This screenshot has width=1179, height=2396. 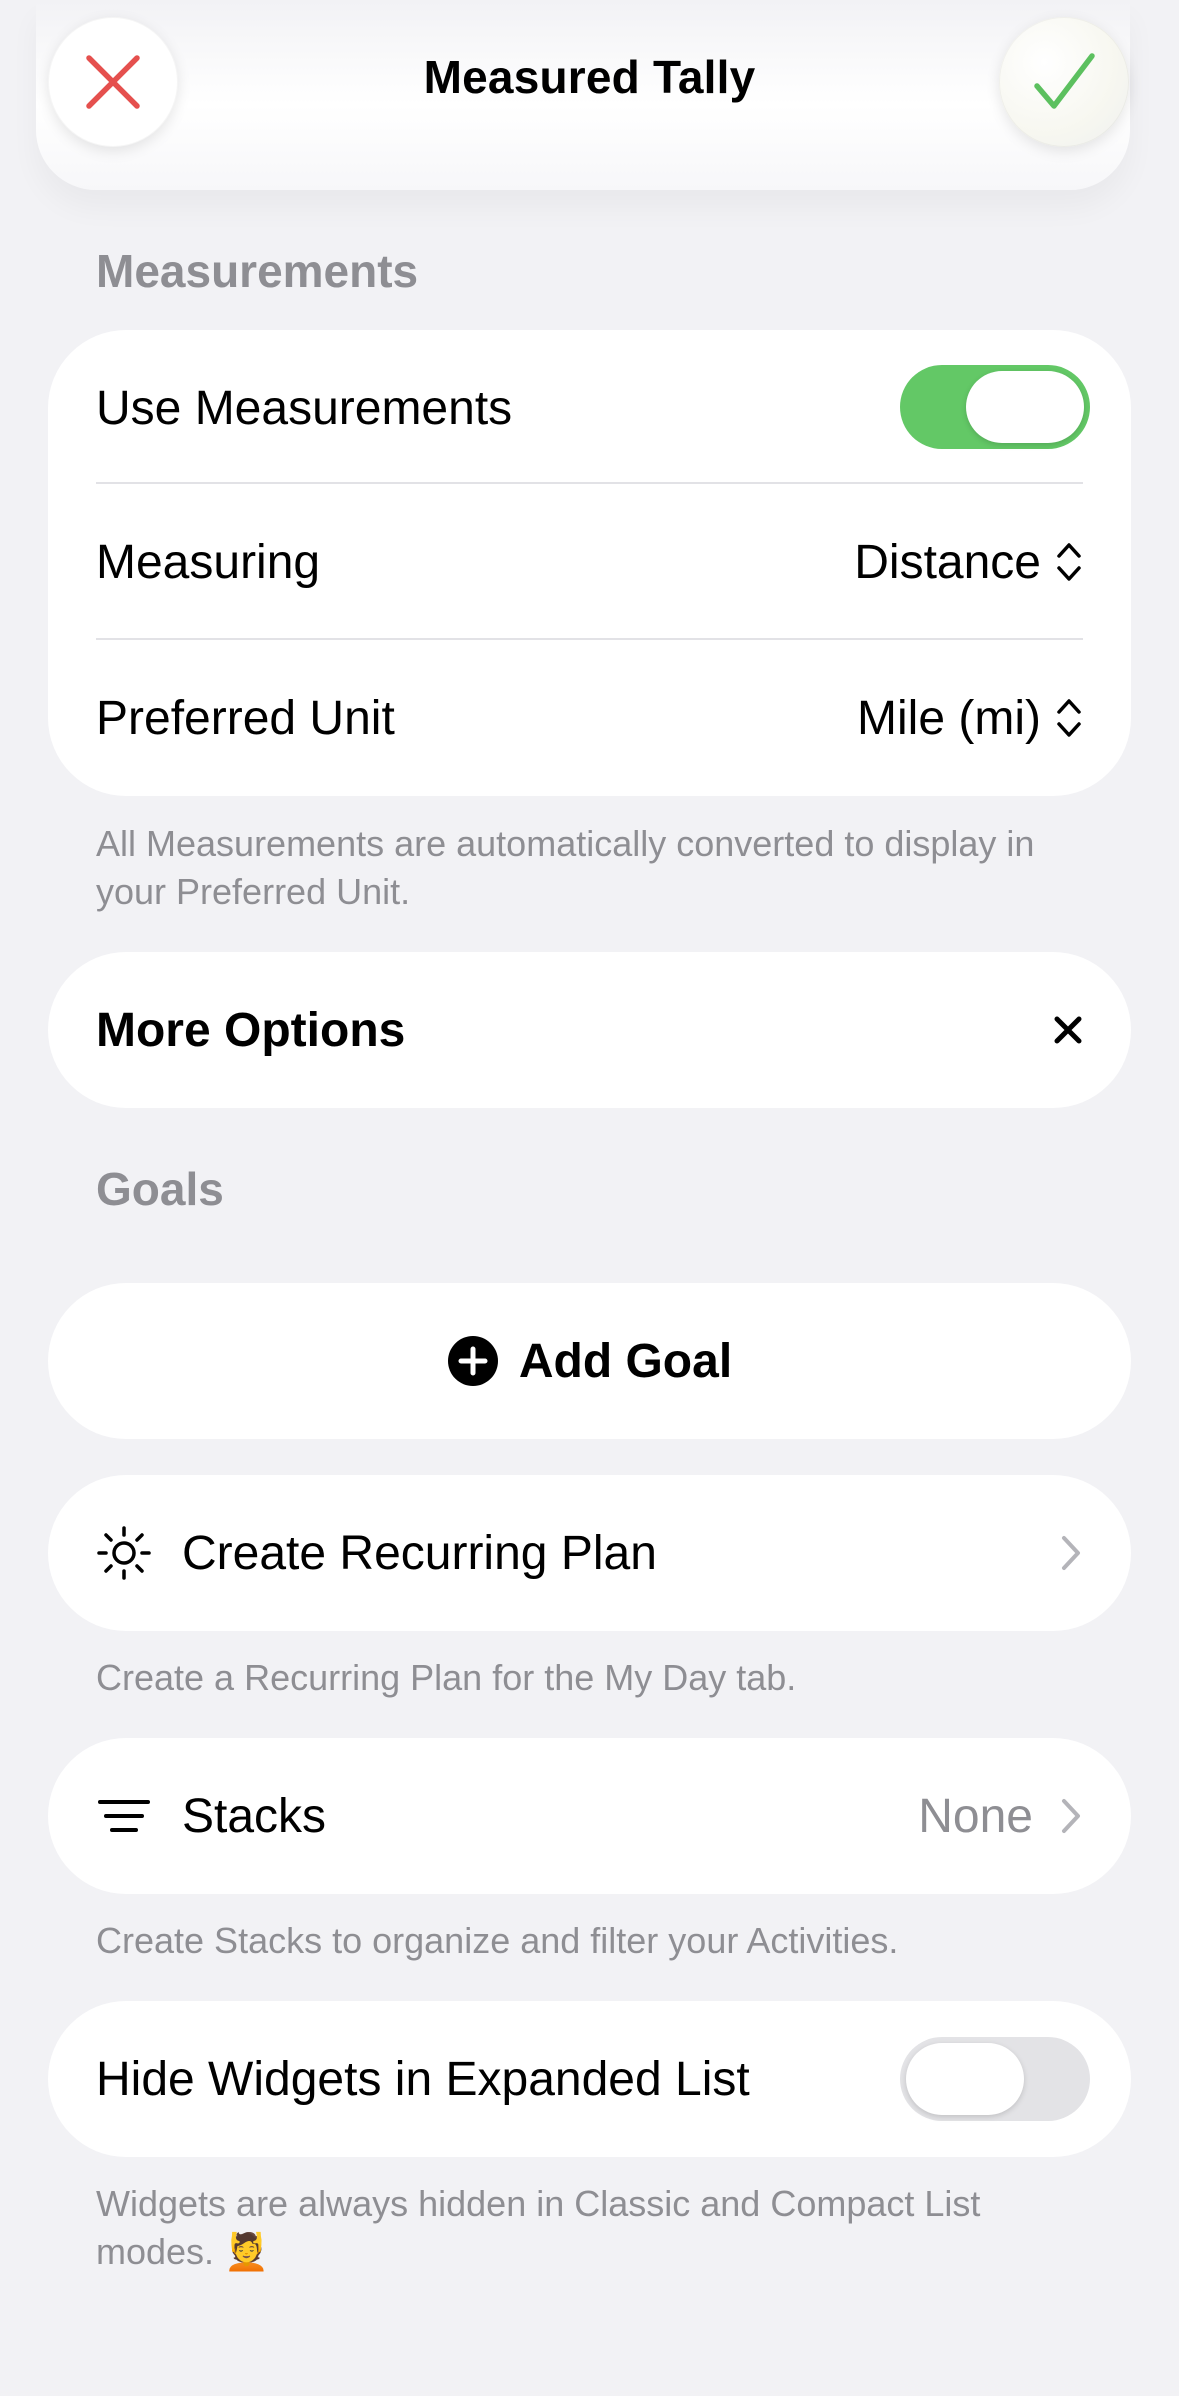 I want to click on lines-icon, so click(x=124, y=1816).